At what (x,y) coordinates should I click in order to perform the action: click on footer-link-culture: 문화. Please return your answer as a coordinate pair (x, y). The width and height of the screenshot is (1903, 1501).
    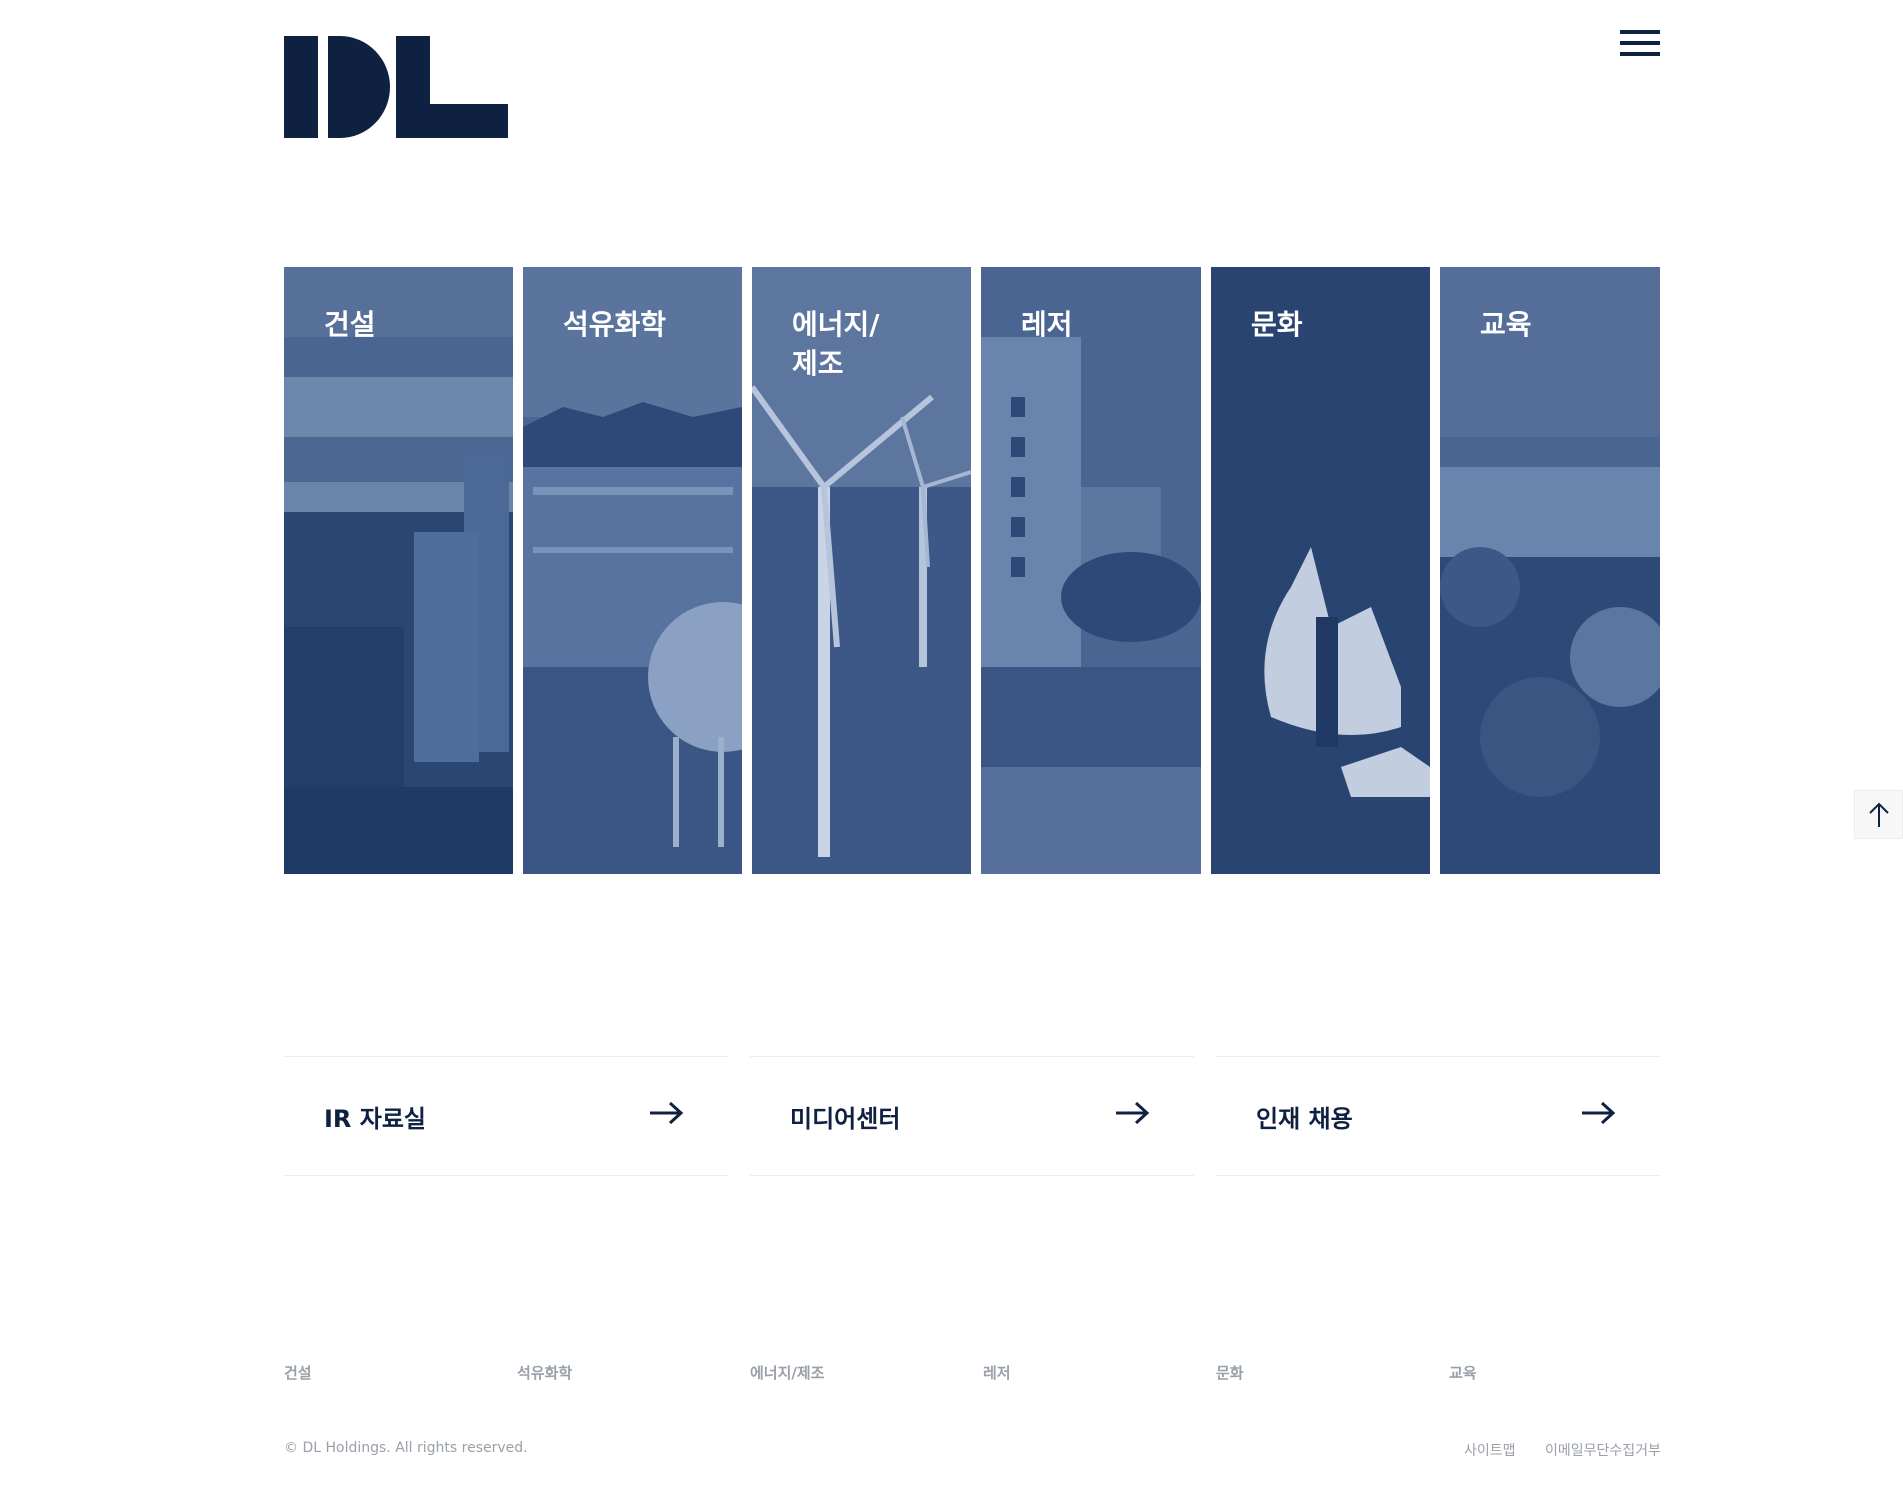
    Looking at the image, I should click on (1230, 1372).